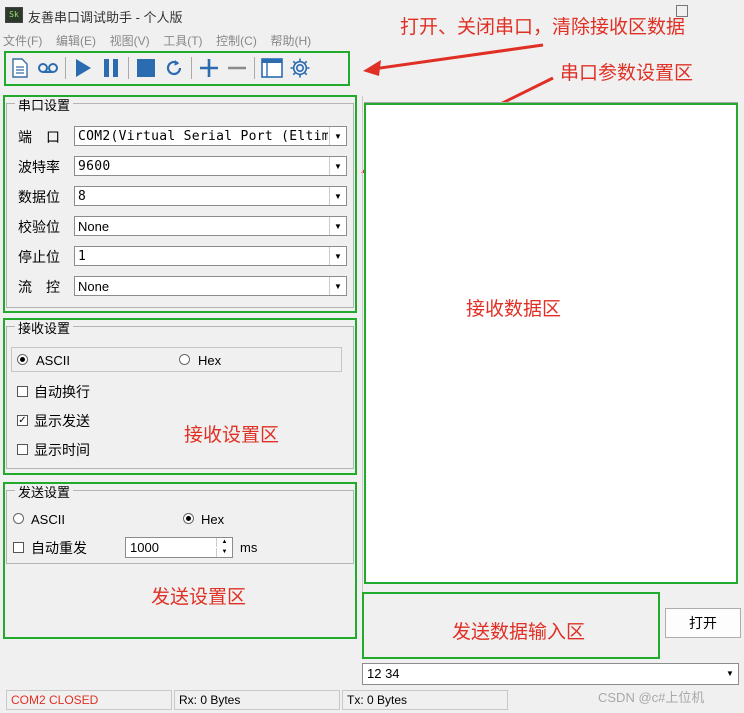 This screenshot has width=744, height=713. I want to click on menu-bar: 文件(F) 编辑(E) 视图(V) 工具(T) 控制(C) 帮助(H), so click(160, 41).